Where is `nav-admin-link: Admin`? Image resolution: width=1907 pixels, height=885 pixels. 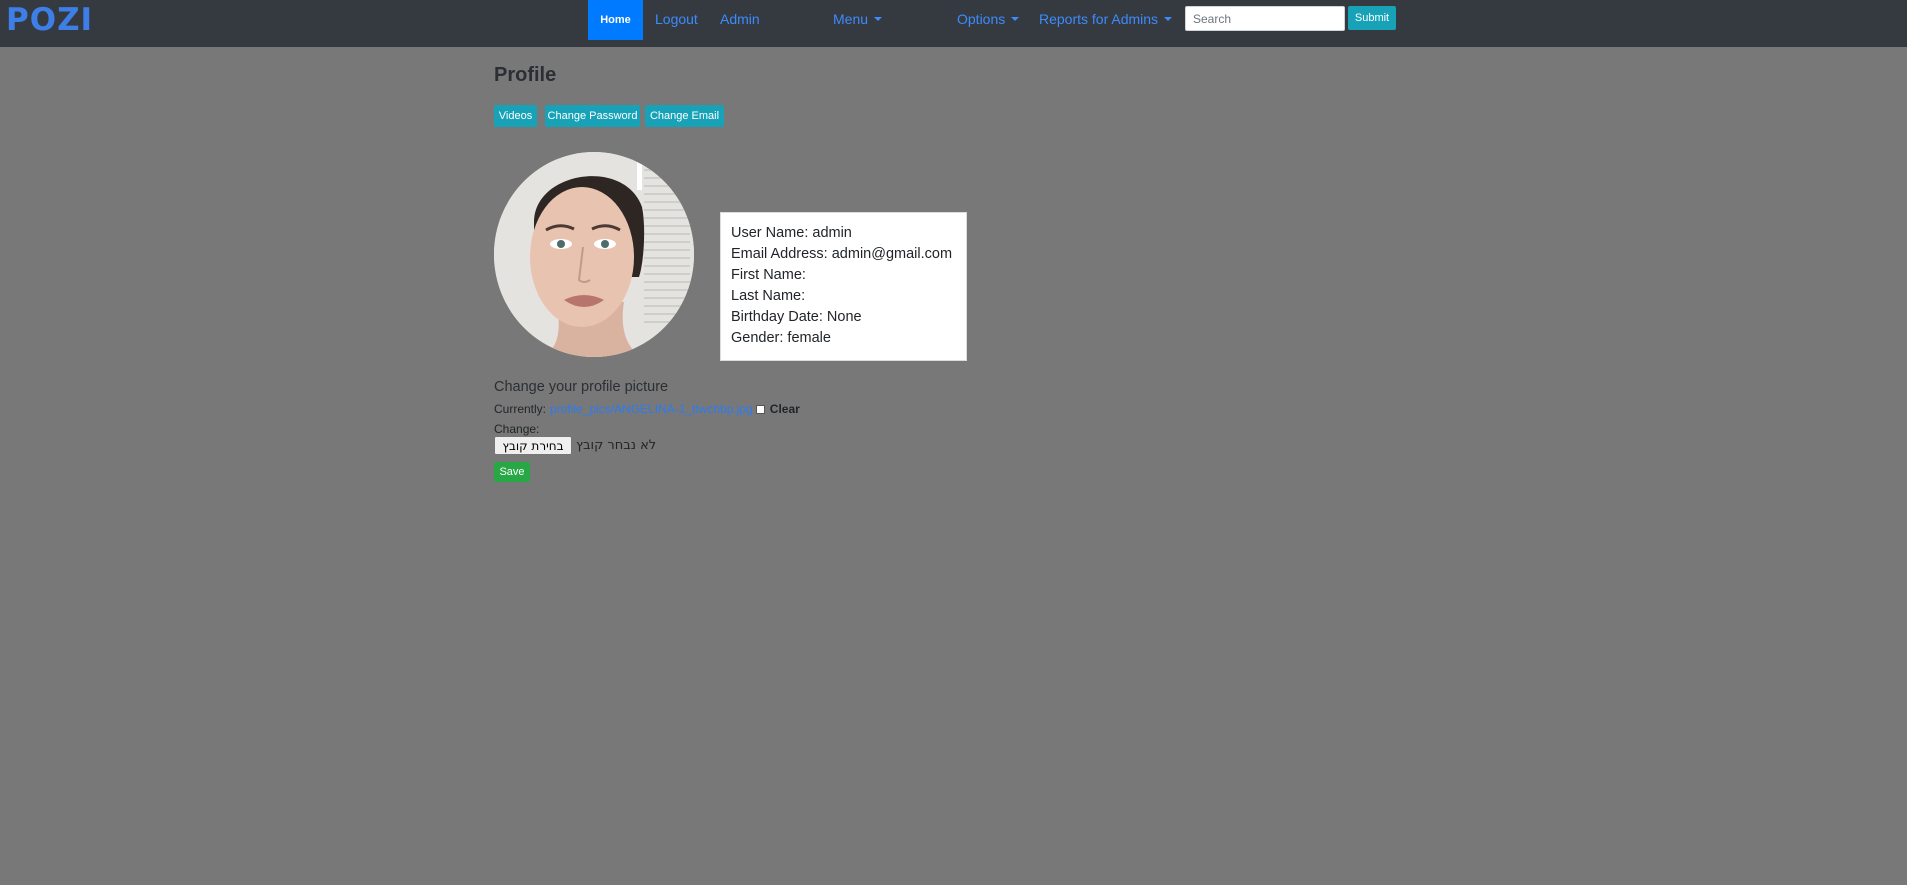 nav-admin-link: Admin is located at coordinates (740, 19).